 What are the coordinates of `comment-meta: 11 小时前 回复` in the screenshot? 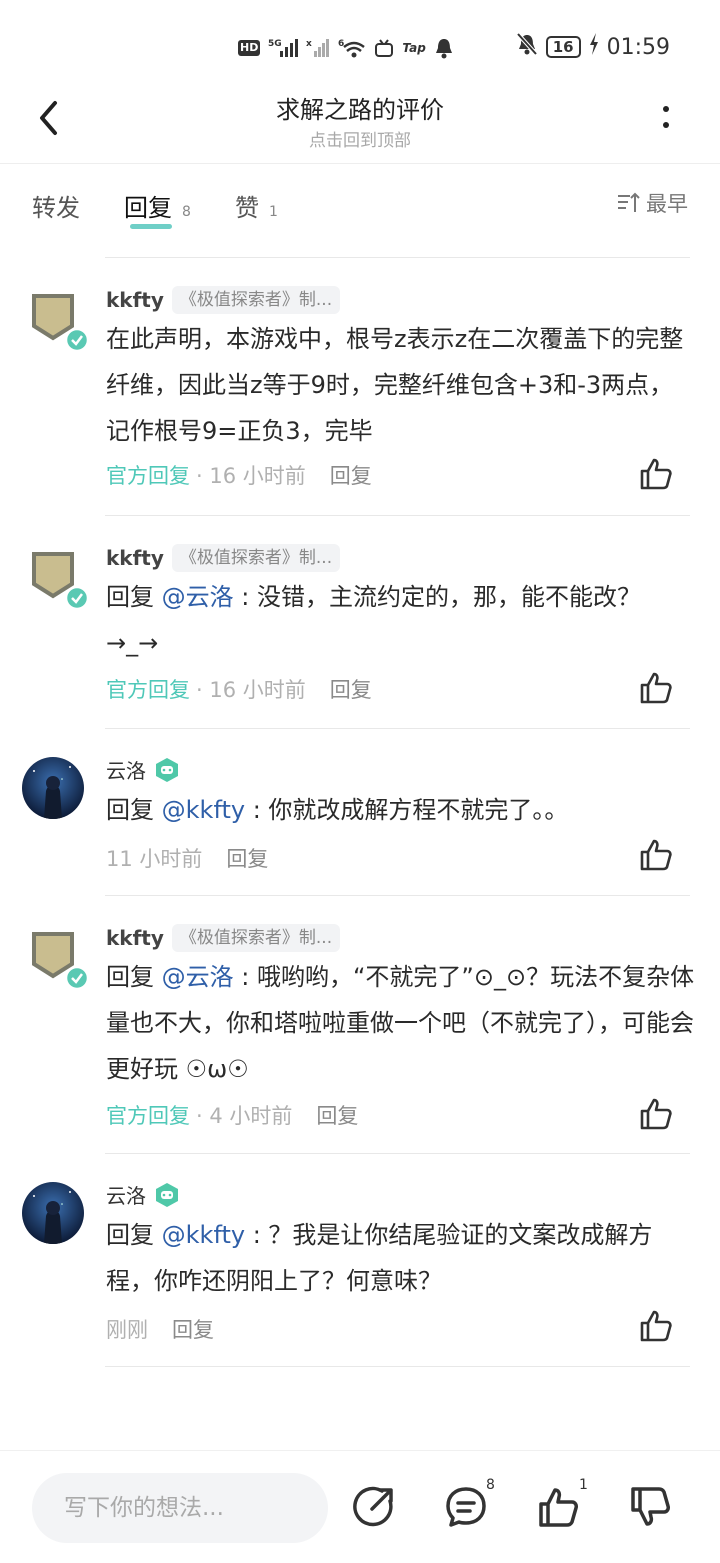 It's located at (187, 858).